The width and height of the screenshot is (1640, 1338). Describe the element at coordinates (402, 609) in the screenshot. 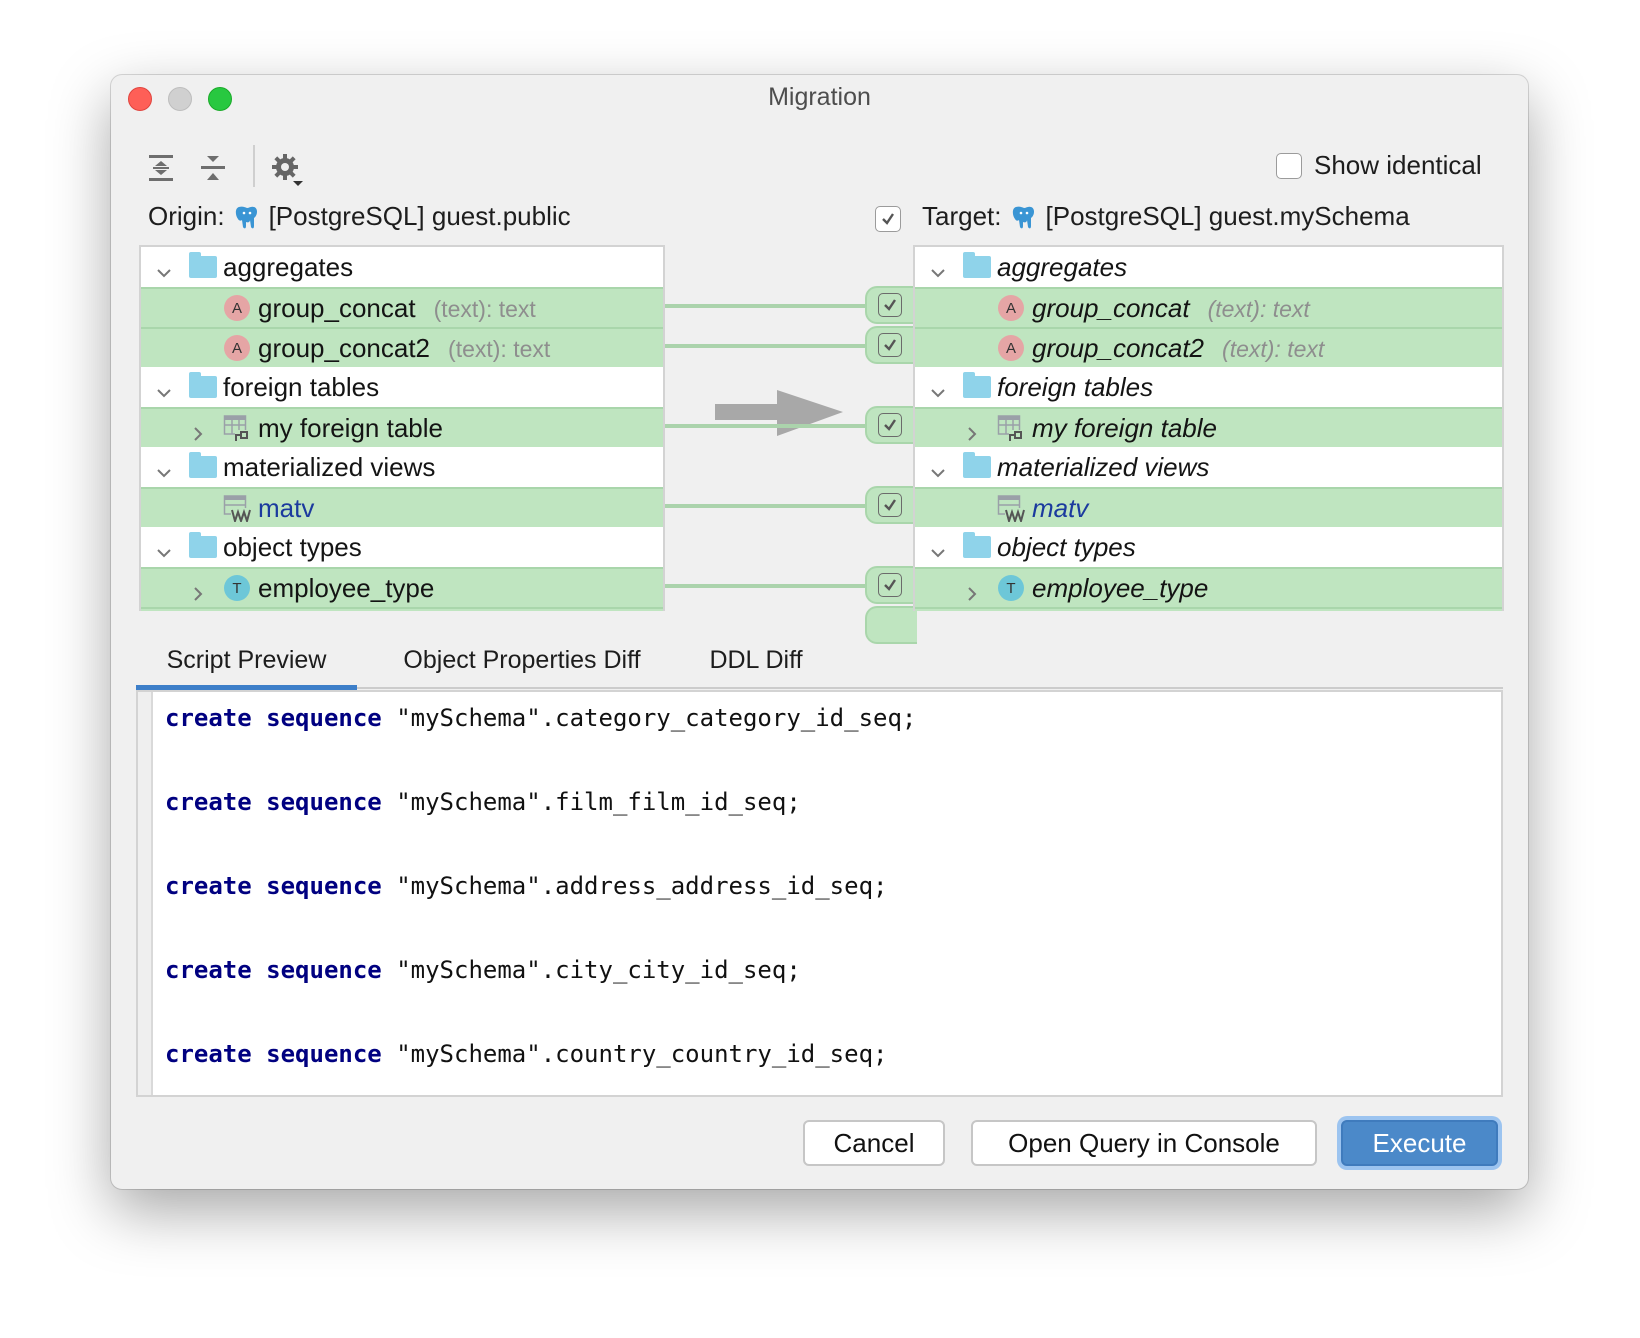

I see `origin-tree-row-partial` at that location.